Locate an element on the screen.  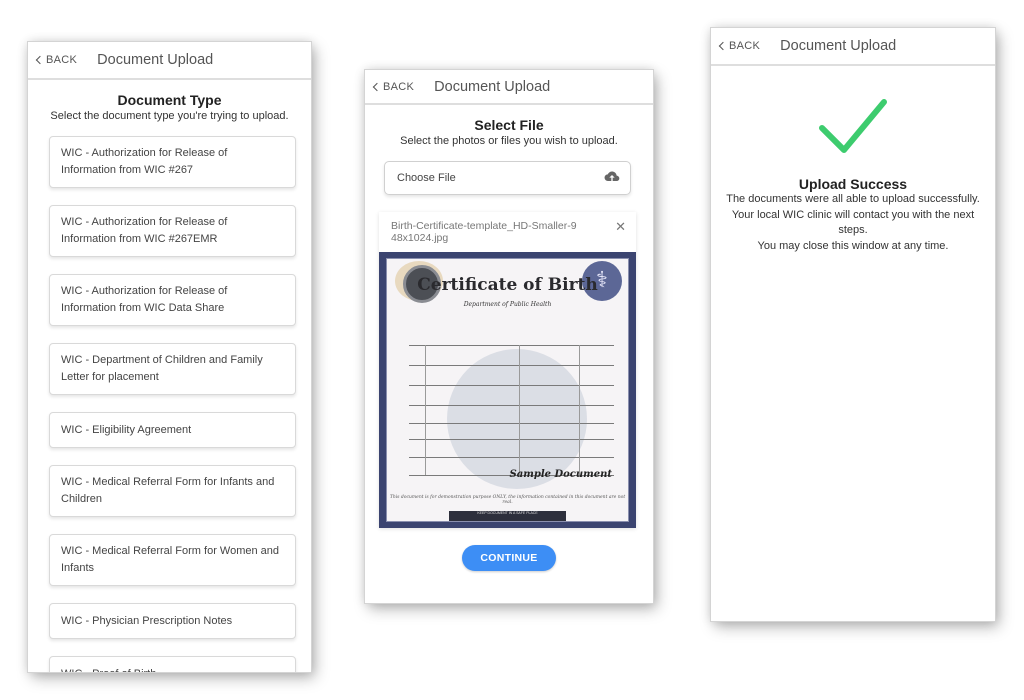
success-title: Upload Success is located at coordinates (853, 184).